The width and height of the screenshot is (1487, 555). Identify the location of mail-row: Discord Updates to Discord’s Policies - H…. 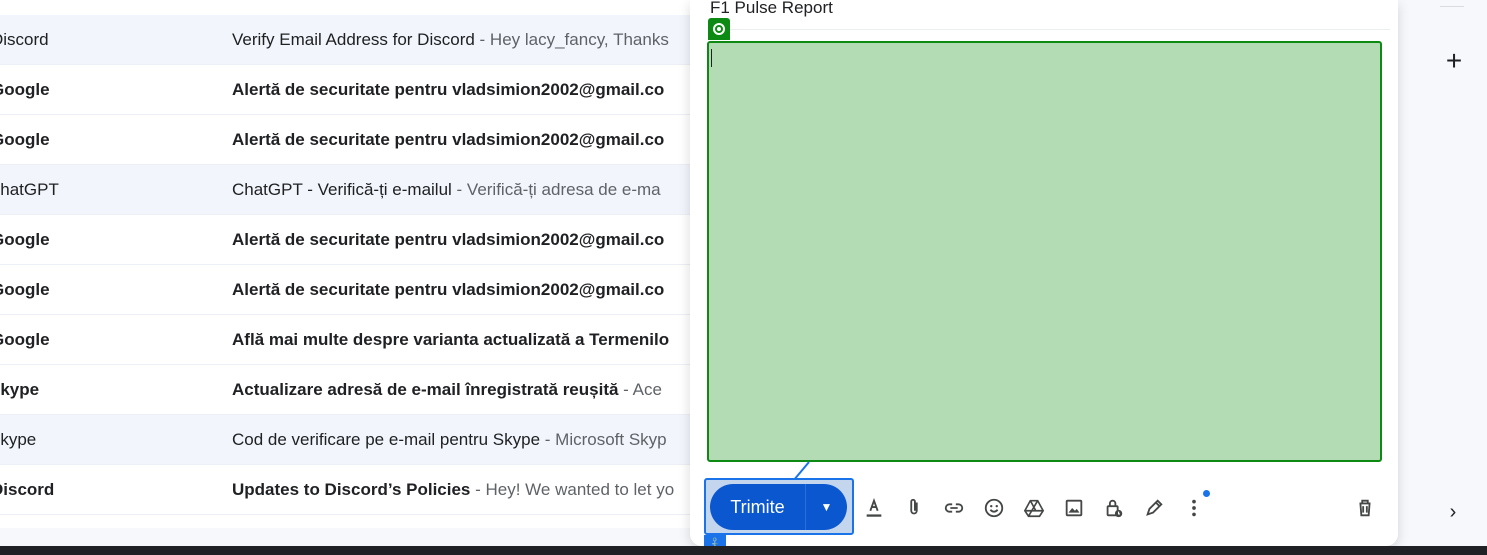
(350, 490).